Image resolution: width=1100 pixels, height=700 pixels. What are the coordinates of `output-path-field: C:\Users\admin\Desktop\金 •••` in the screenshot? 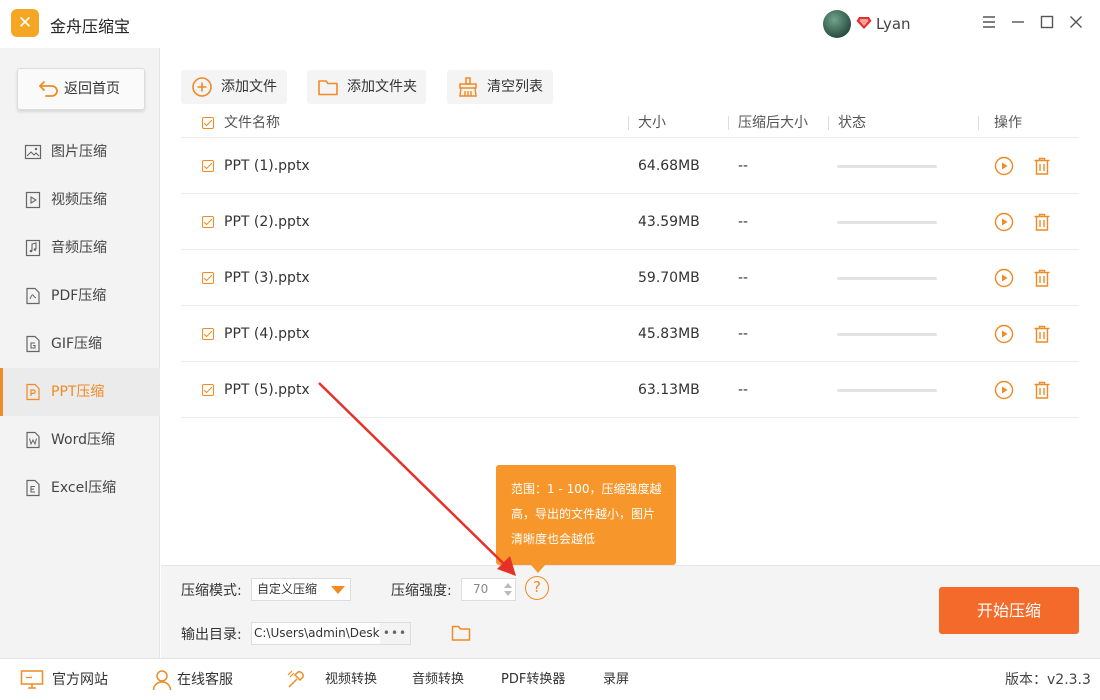 It's located at (331, 633).